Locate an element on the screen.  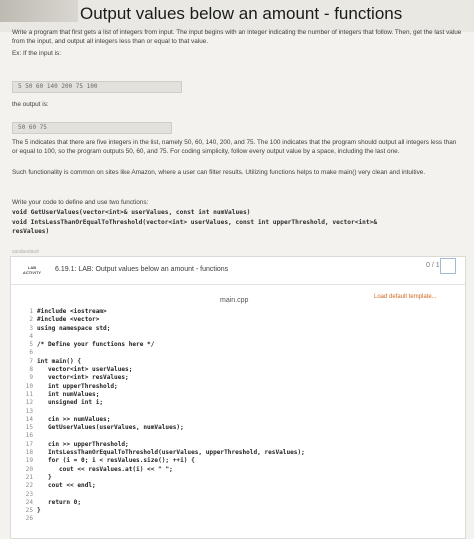
line-number: 20 is located at coordinates (29, 469).